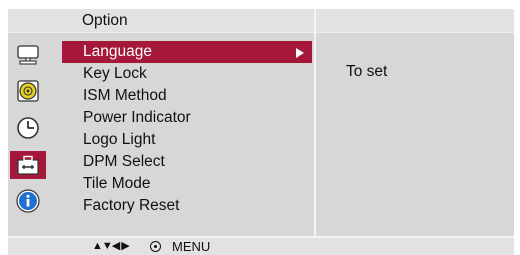 The image size is (520, 255). I want to click on menu-item-language: Language, so click(187, 52).